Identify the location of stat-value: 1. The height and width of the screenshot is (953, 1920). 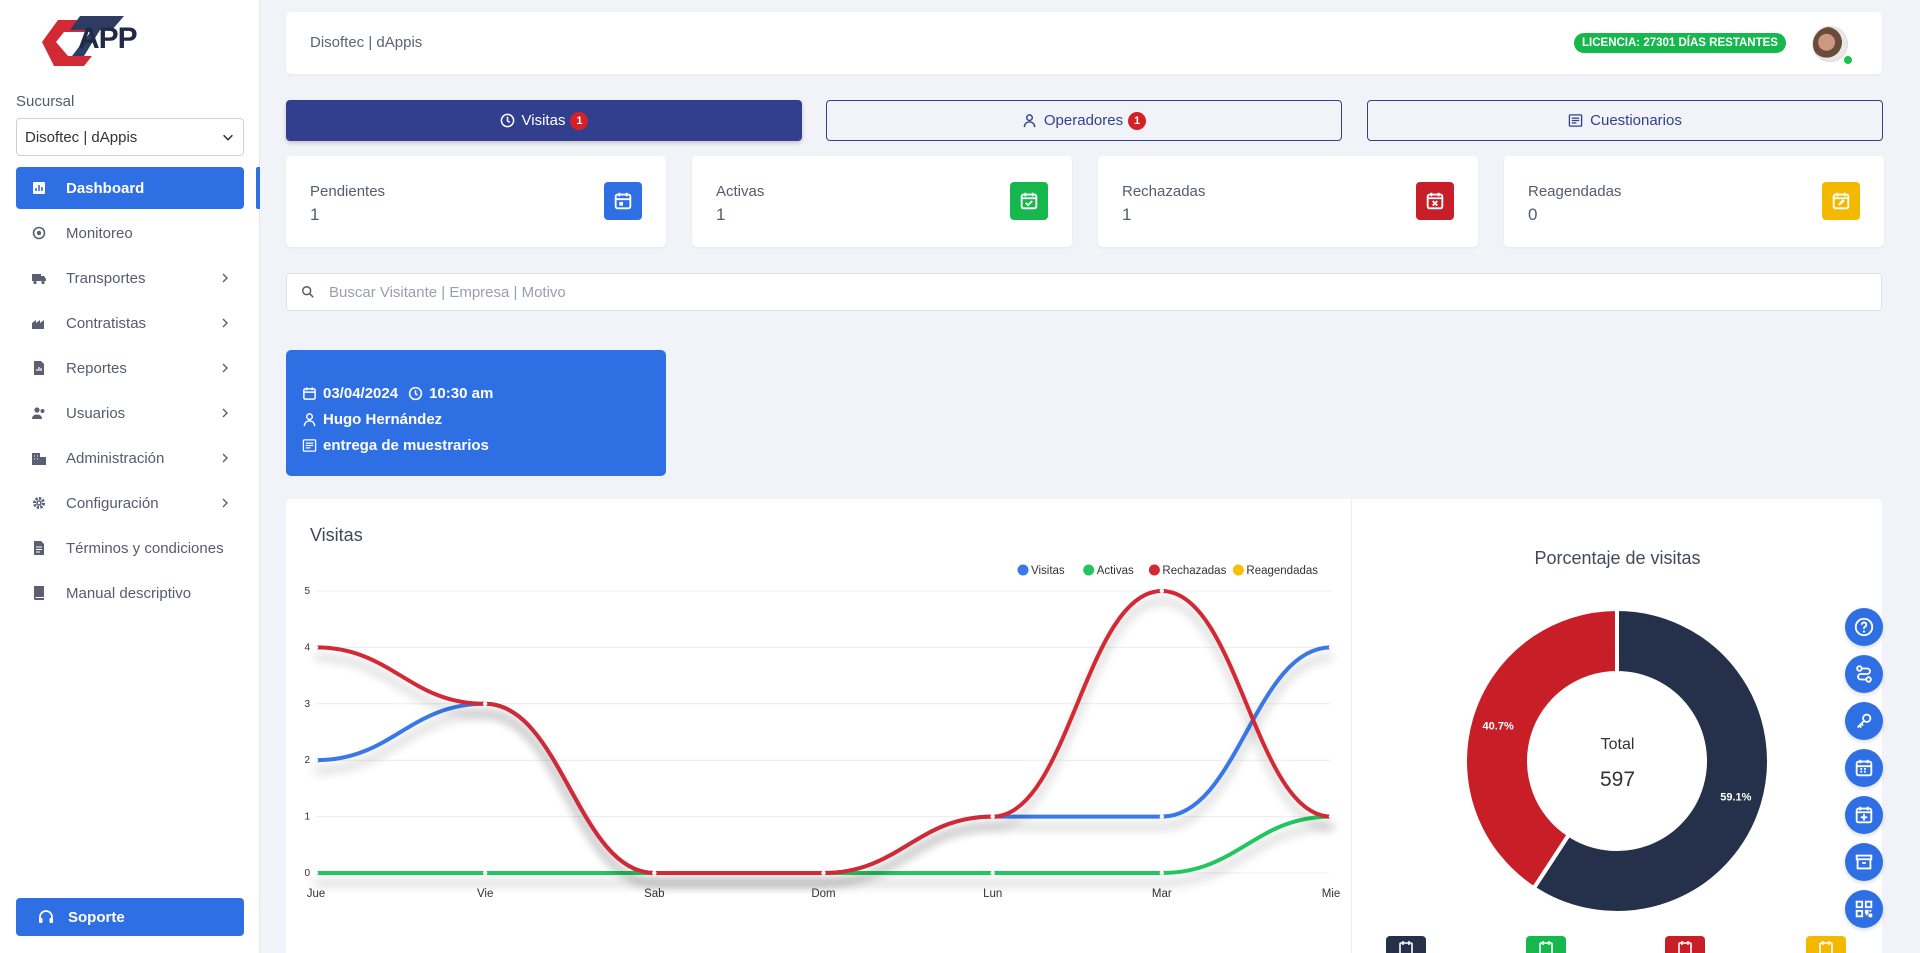
(315, 214).